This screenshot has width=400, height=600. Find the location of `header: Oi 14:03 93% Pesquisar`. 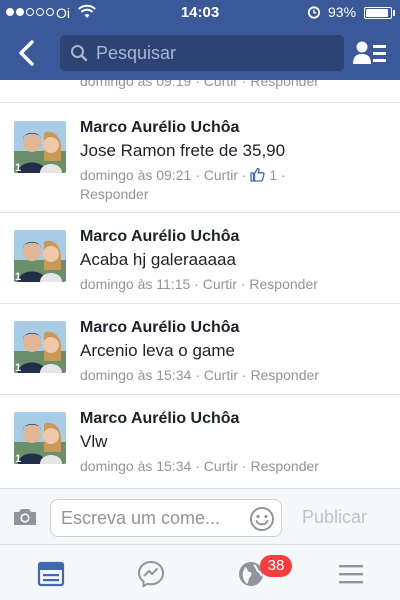

header: Oi 14:03 93% Pesquisar is located at coordinates (200, 40).